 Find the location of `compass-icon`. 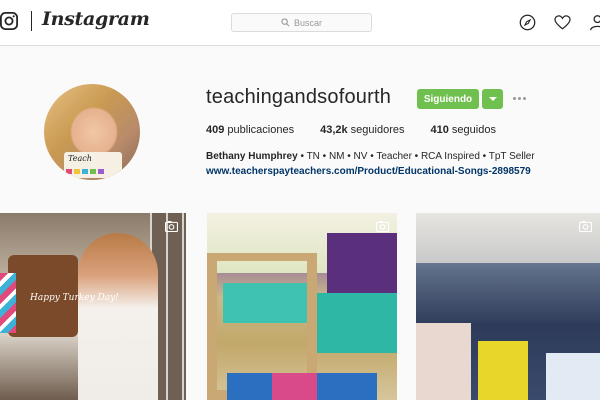

compass-icon is located at coordinates (527, 22).